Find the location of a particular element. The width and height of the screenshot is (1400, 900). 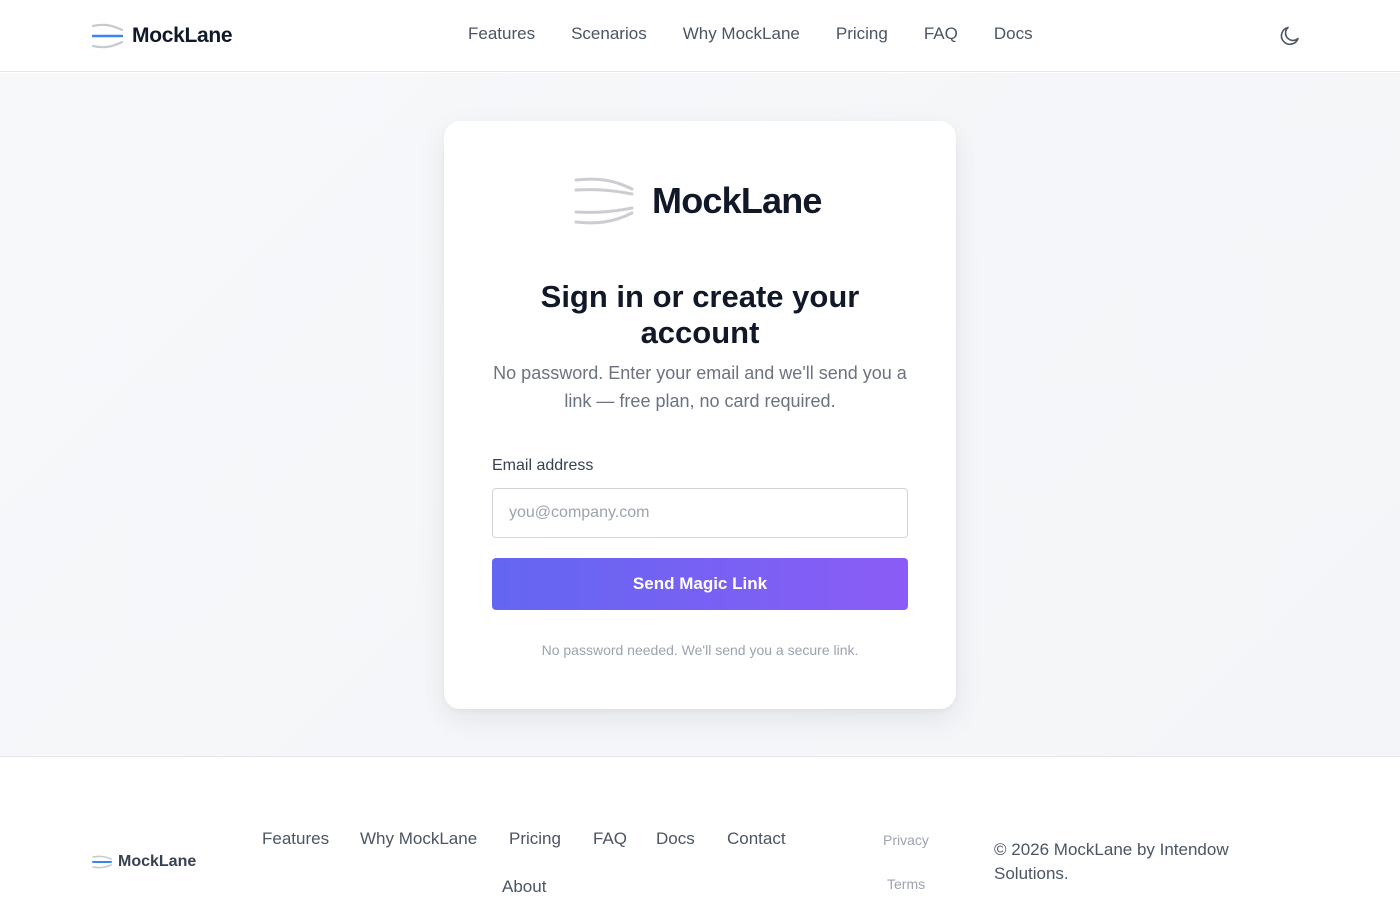

footer-pricing-link: Pricing is located at coordinates (535, 839).